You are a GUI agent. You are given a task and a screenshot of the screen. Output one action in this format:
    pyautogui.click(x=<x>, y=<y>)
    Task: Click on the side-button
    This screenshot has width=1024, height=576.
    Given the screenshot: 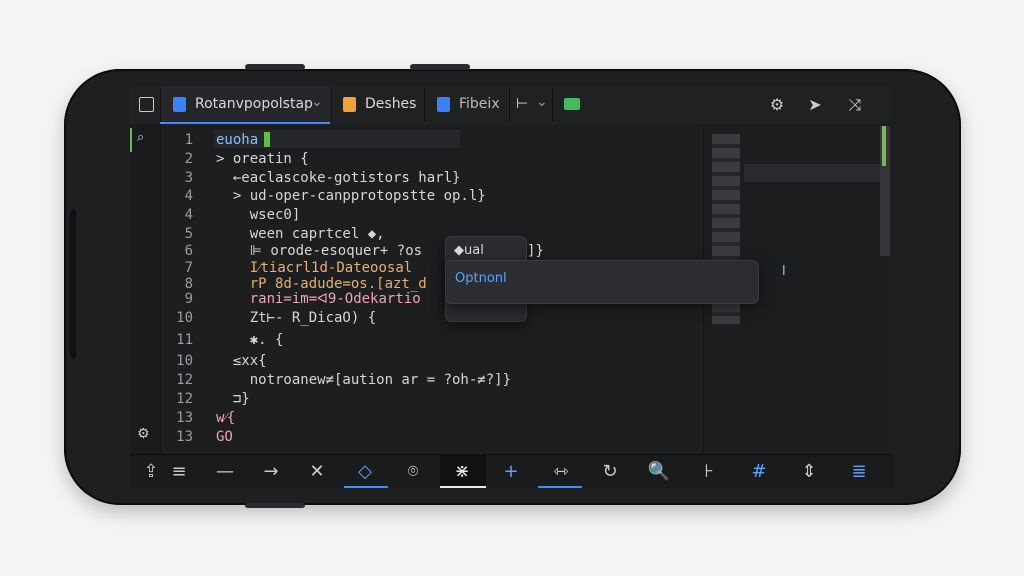 What is the action you would take?
    pyautogui.click(x=275, y=505)
    